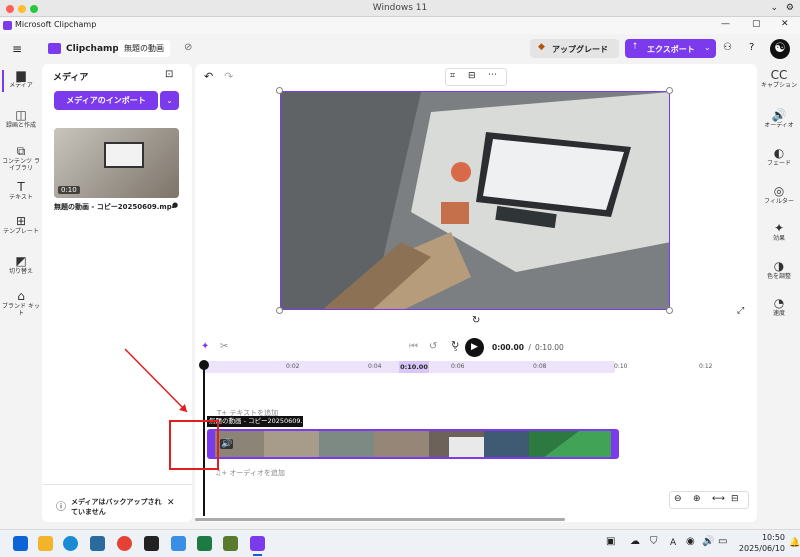 The width and height of the screenshot is (800, 557). Describe the element at coordinates (610, 541) in the screenshot. I see `tray-icon: ▣` at that location.